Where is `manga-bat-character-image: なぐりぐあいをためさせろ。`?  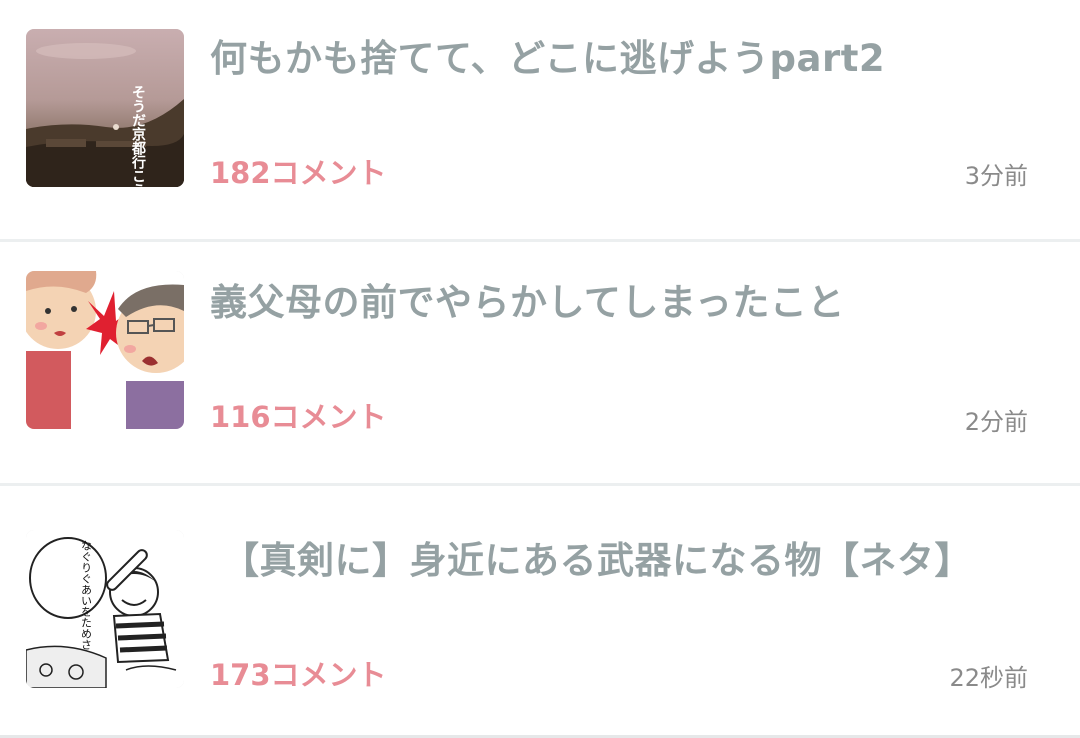
manga-bat-character-image: なぐりぐあいをためさせろ。 is located at coordinates (105, 609).